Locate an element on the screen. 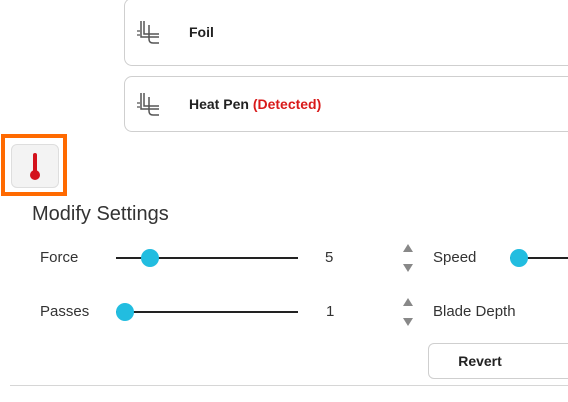 Image resolution: width=568 pixels, height=402 pixels. thermometer-button is located at coordinates (35, 166).